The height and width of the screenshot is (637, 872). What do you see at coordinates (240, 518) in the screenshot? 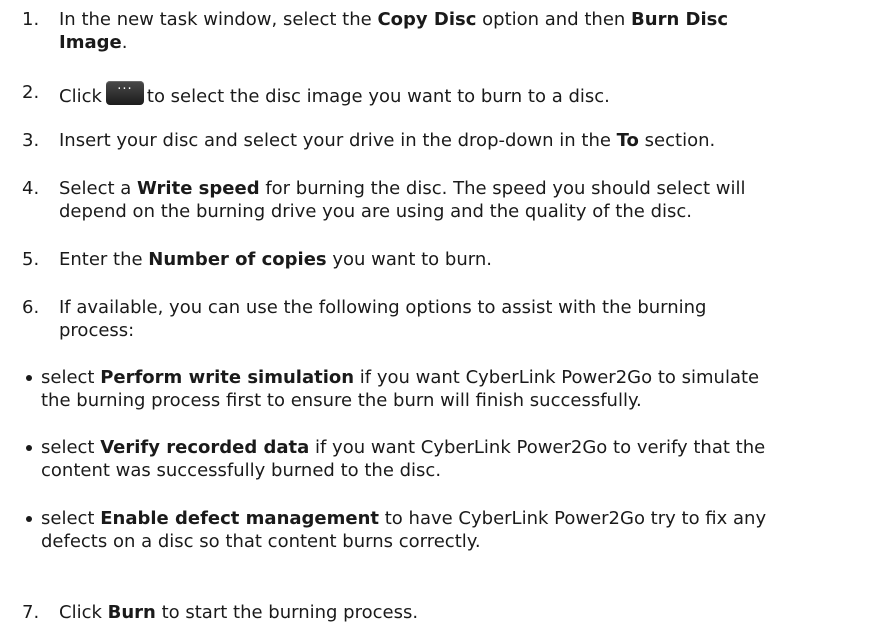
I see `enable-defect-management-term: Enable defect management` at bounding box center [240, 518].